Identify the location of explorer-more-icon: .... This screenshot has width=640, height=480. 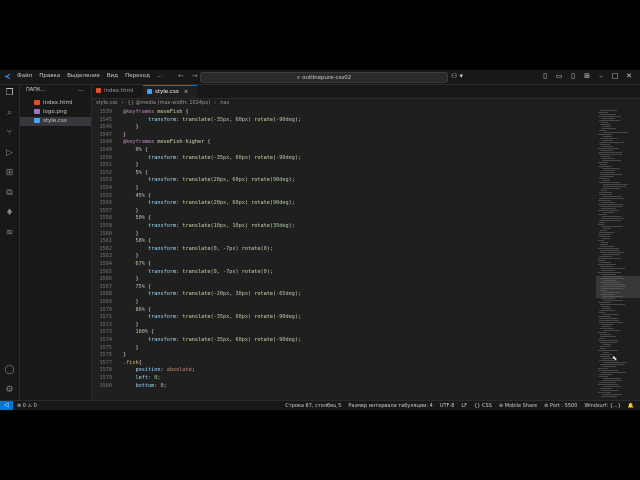
(81, 89).